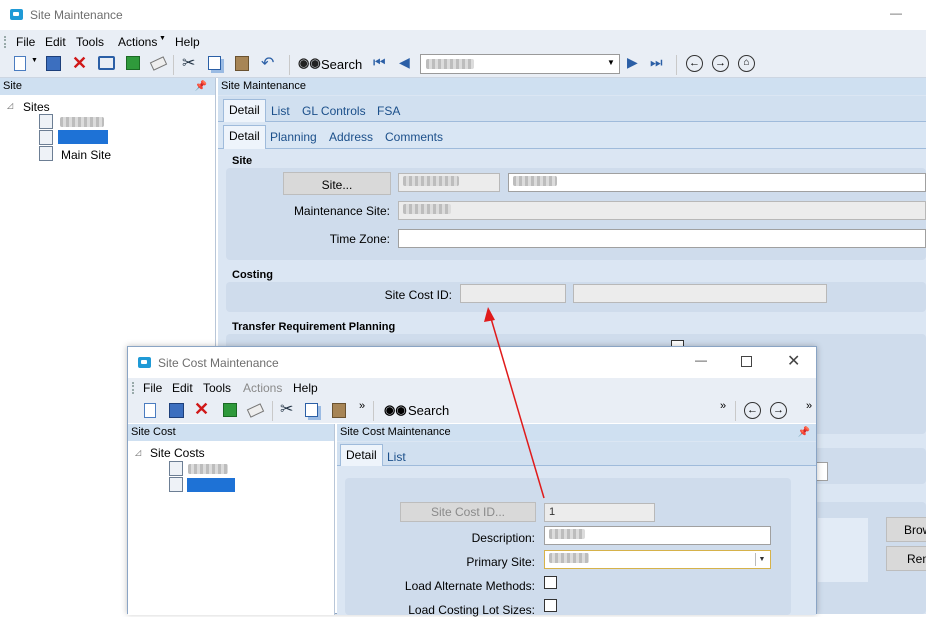  Describe the element at coordinates (182, 388) in the screenshot. I see `dialog-menu-edit: Edit` at that location.